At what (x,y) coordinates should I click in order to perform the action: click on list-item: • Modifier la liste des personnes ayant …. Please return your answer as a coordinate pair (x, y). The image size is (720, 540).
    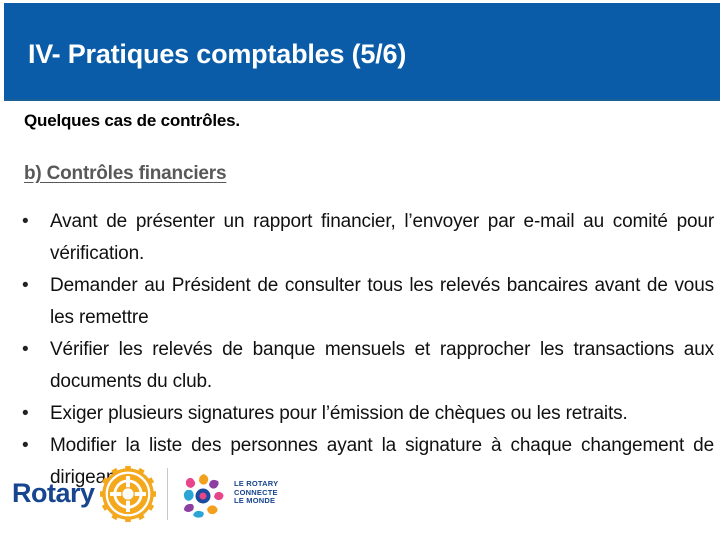
    Looking at the image, I should click on (366, 462).